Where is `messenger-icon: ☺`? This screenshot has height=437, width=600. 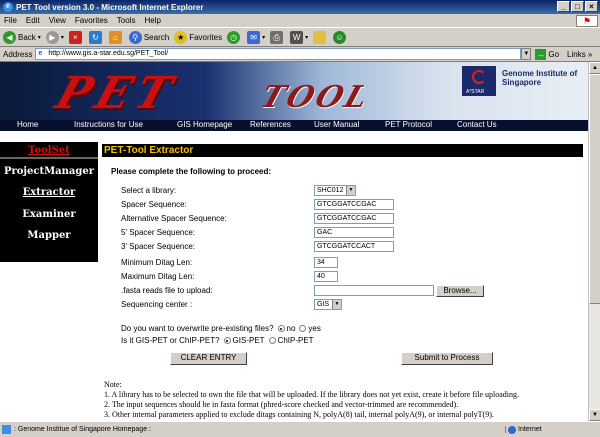 messenger-icon: ☺ is located at coordinates (340, 37).